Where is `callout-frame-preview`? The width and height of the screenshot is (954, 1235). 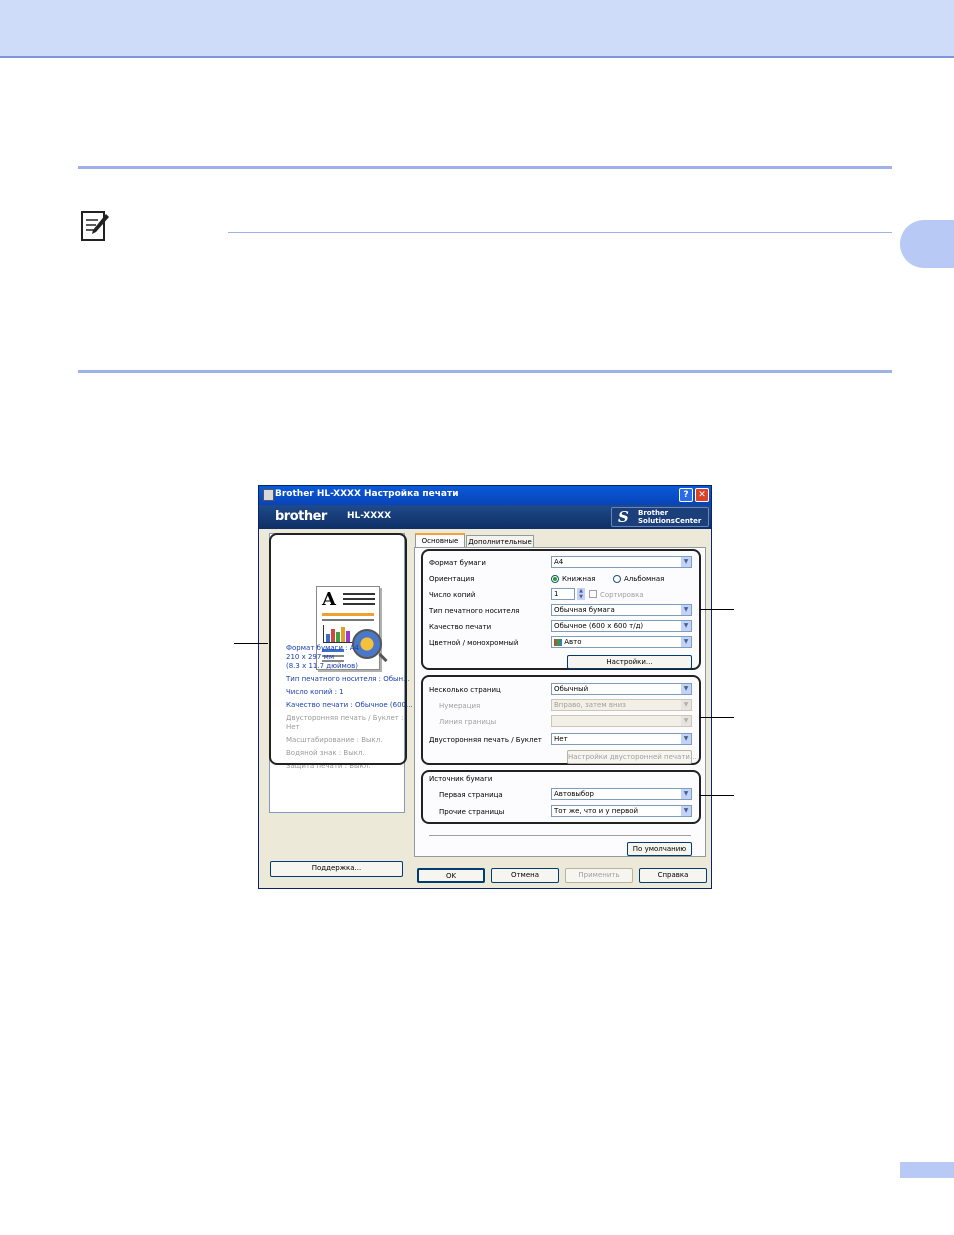 callout-frame-preview is located at coordinates (338, 649).